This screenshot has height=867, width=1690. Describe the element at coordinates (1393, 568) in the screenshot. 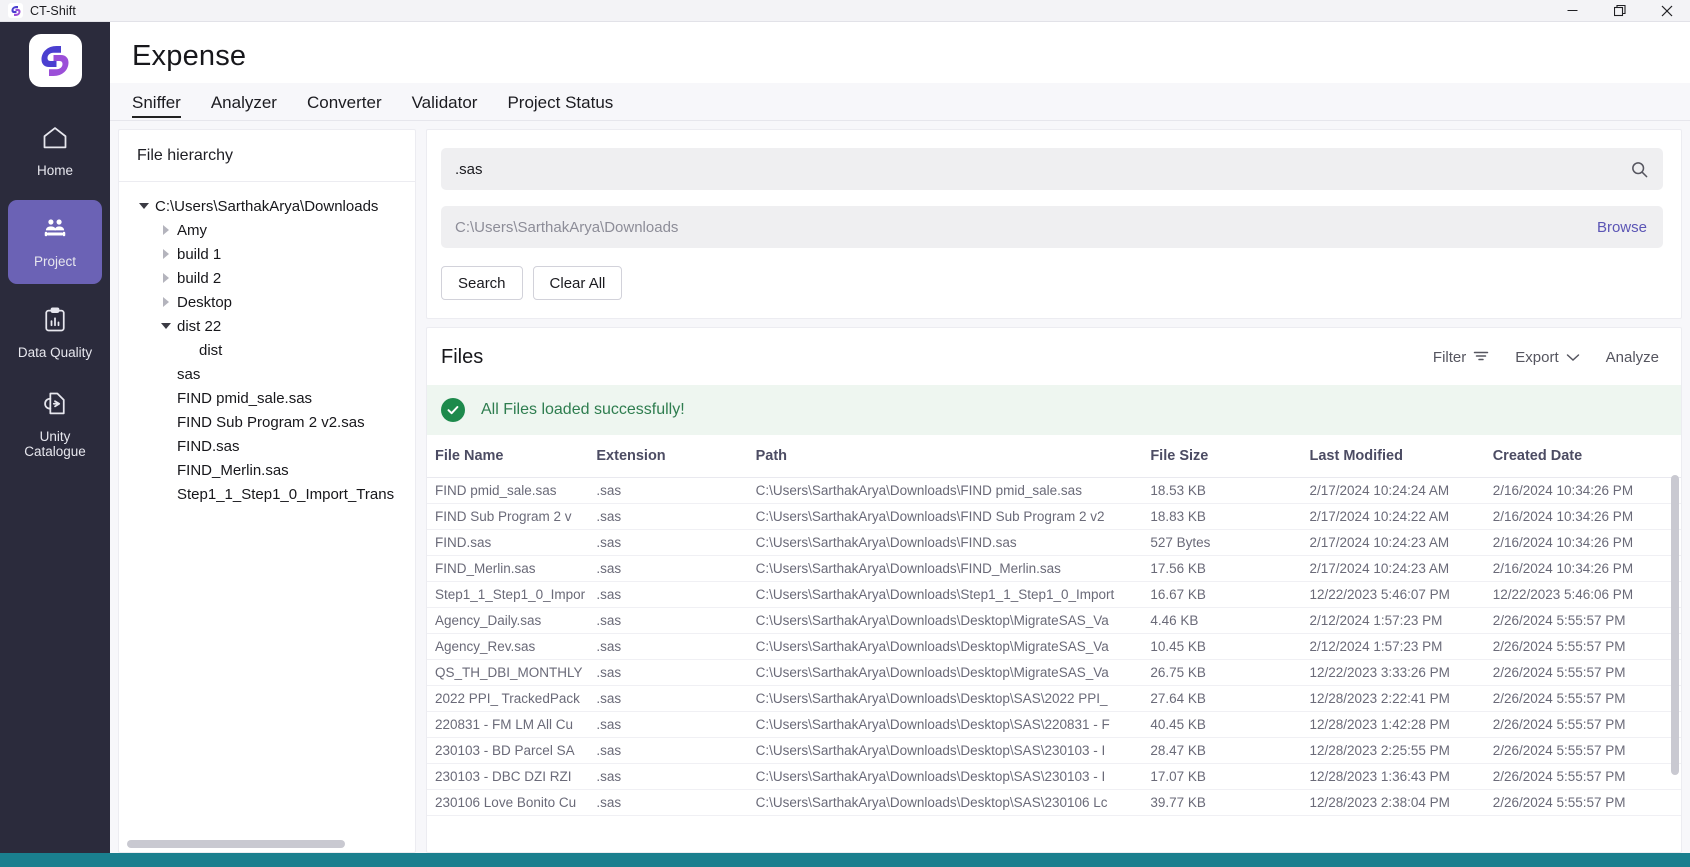

I see `cell-last-modified: 2/17/2024 10:24:23 AM` at that location.